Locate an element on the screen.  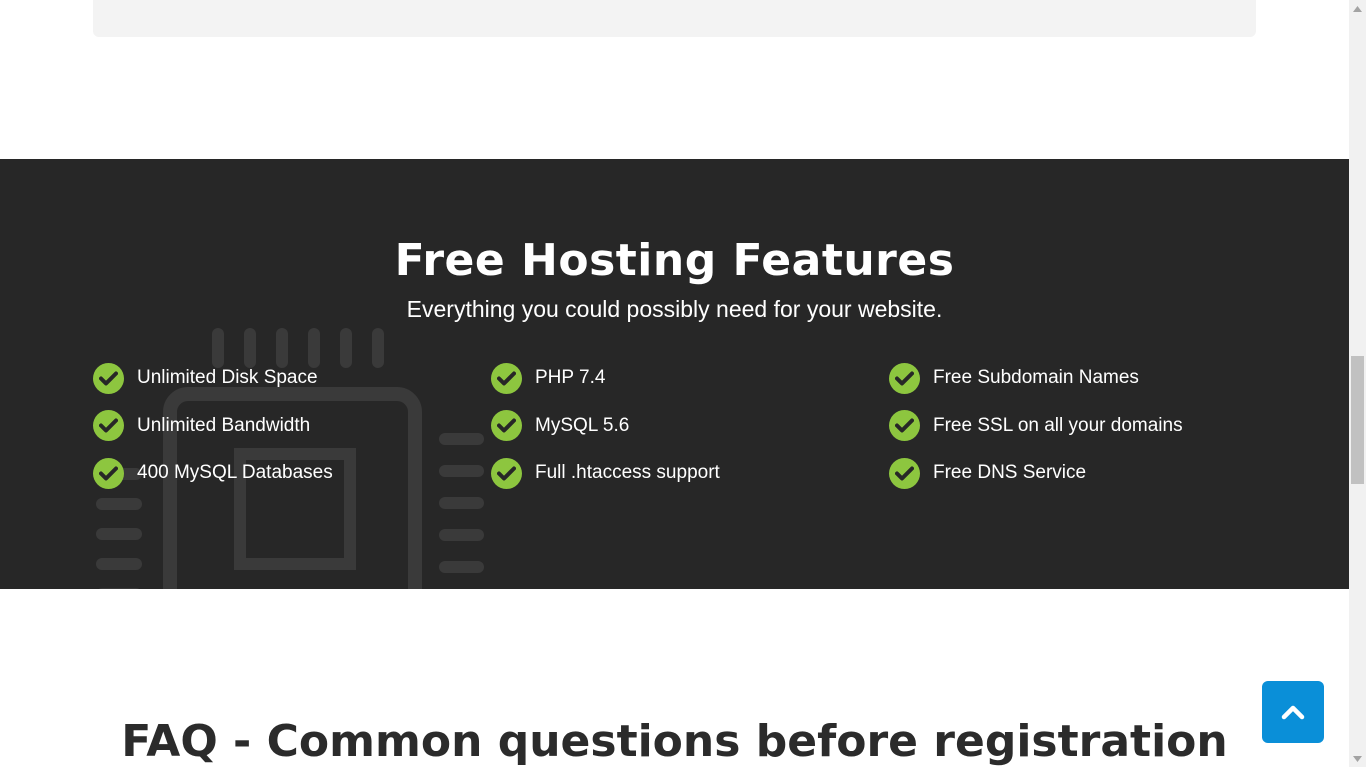
back-to-top-button is located at coordinates (1293, 712).